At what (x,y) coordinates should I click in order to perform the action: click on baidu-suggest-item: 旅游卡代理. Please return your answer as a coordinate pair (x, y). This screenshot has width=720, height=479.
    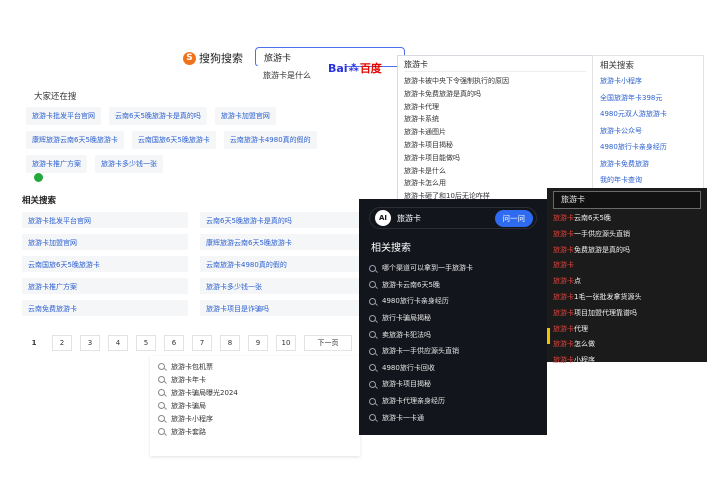
    Looking at the image, I should click on (495, 108).